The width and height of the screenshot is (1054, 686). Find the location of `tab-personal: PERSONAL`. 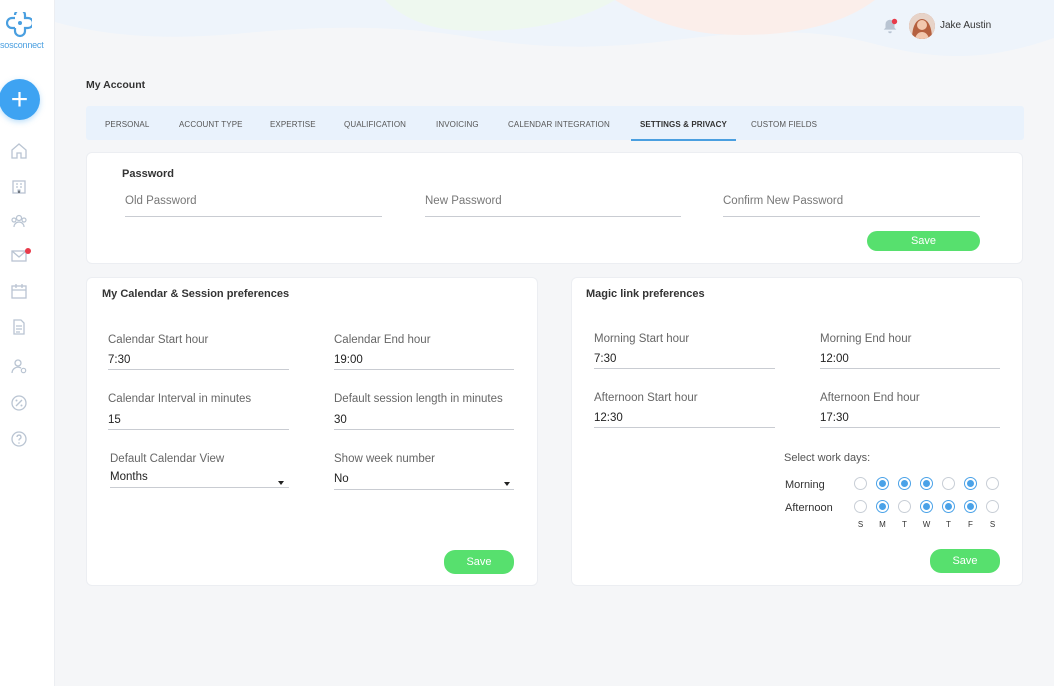

tab-personal: PERSONAL is located at coordinates (127, 123).